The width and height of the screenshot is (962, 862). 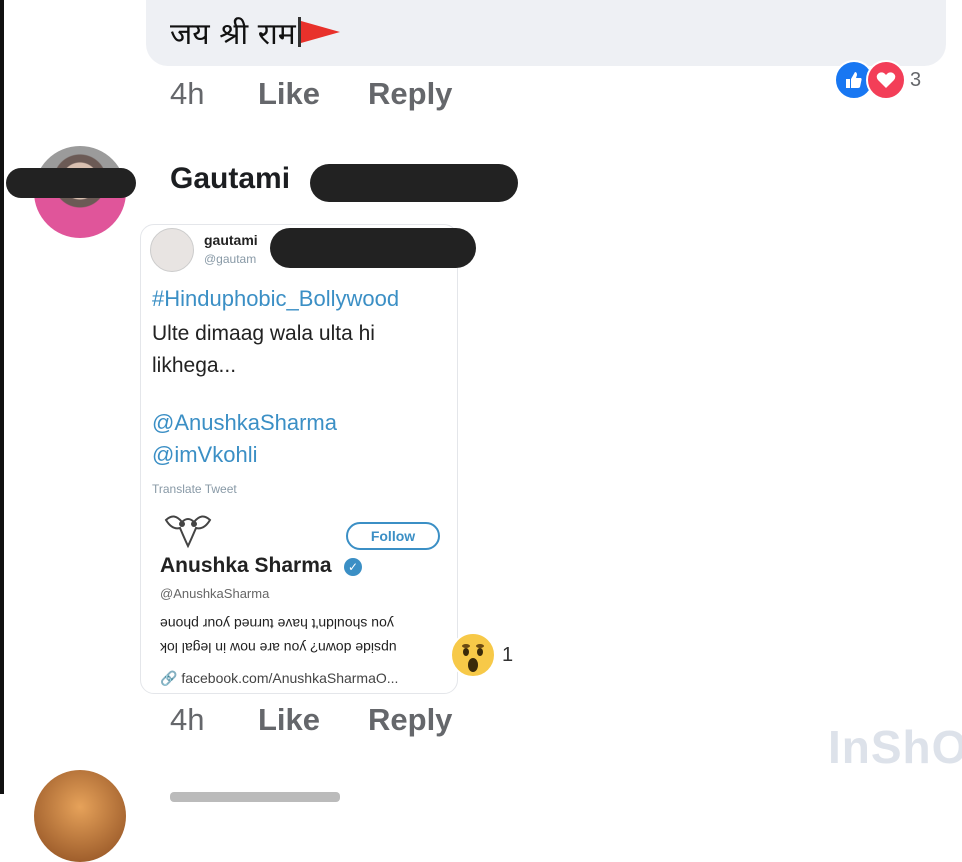 I want to click on reaction-count: 1, so click(x=508, y=654).